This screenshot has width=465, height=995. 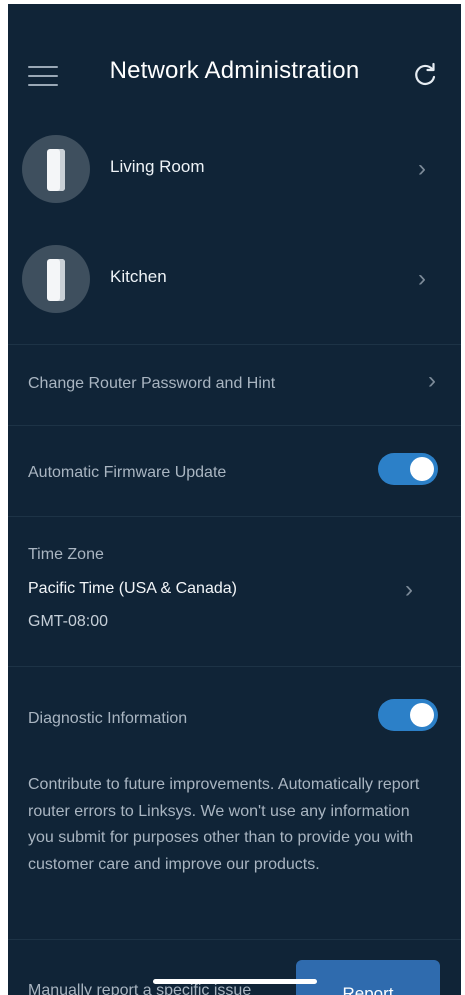 I want to click on change-router-password-row: Change Router Password and Hint ›, so click(x=234, y=385).